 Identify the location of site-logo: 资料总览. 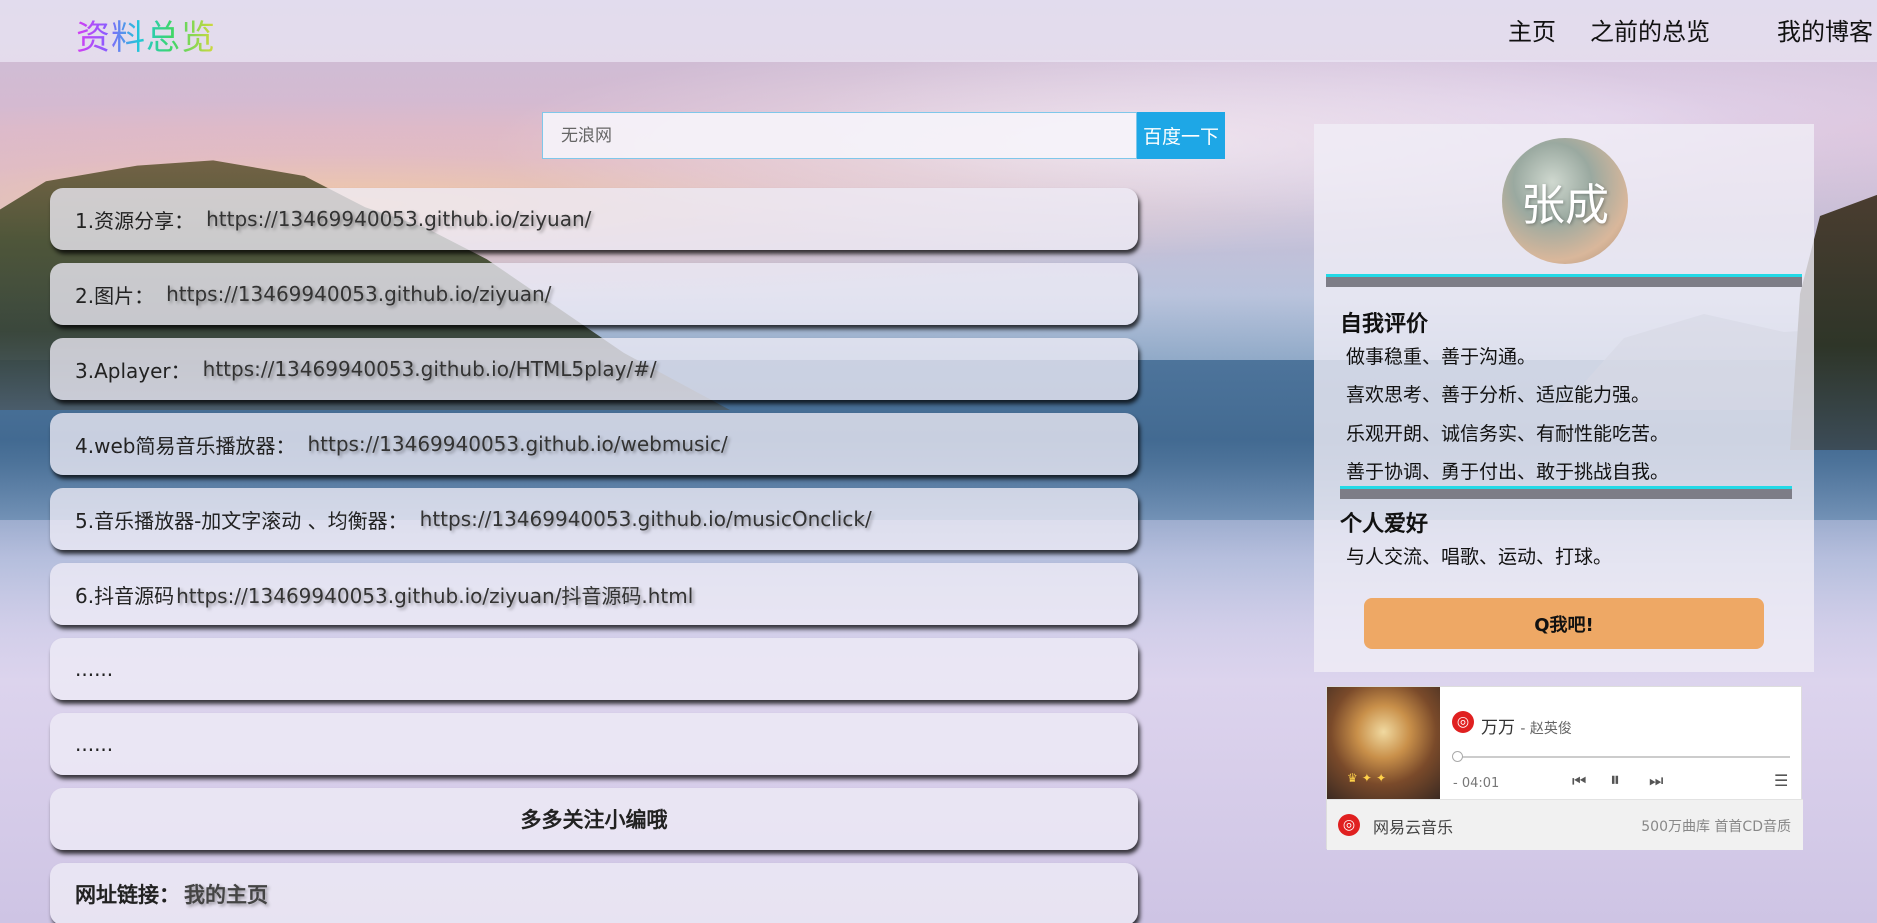
(146, 34).